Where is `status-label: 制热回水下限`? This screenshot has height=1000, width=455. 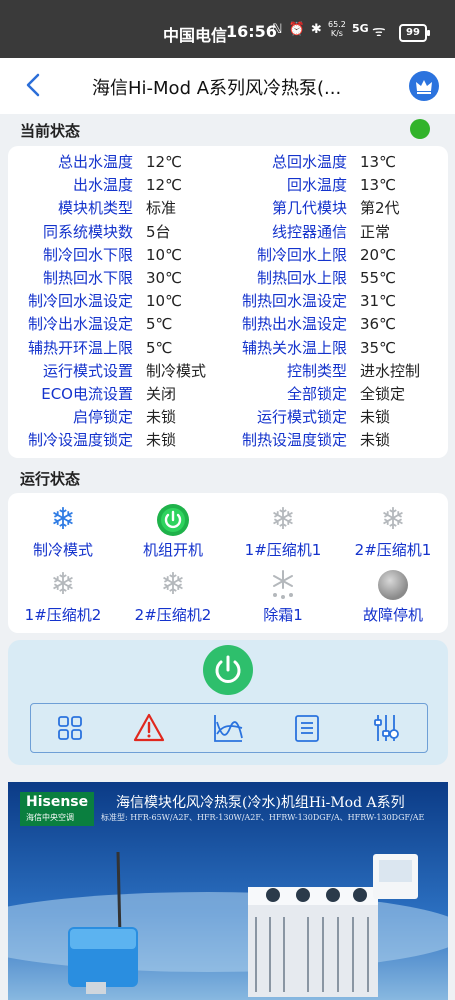
status-label: 制热回水下限 is located at coordinates (87, 278).